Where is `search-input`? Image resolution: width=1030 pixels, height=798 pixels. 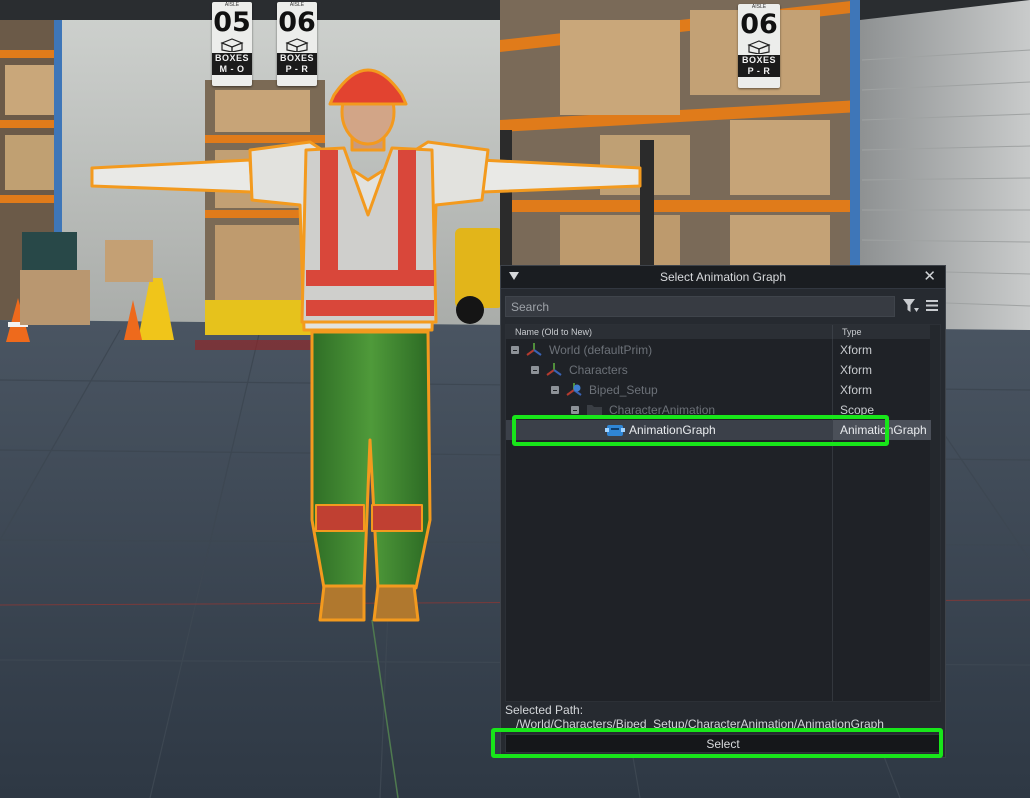 search-input is located at coordinates (700, 306).